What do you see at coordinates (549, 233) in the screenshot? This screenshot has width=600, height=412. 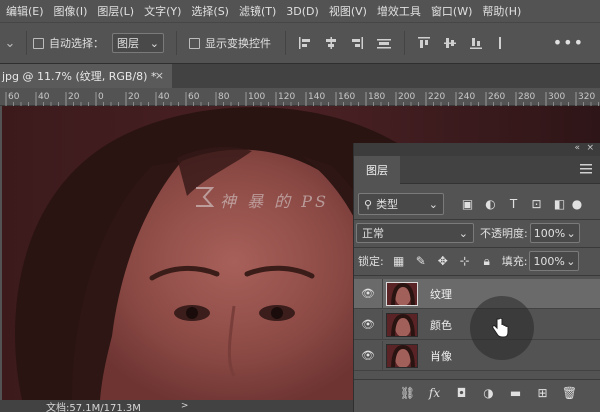 I see `opacity-value: 100%` at bounding box center [549, 233].